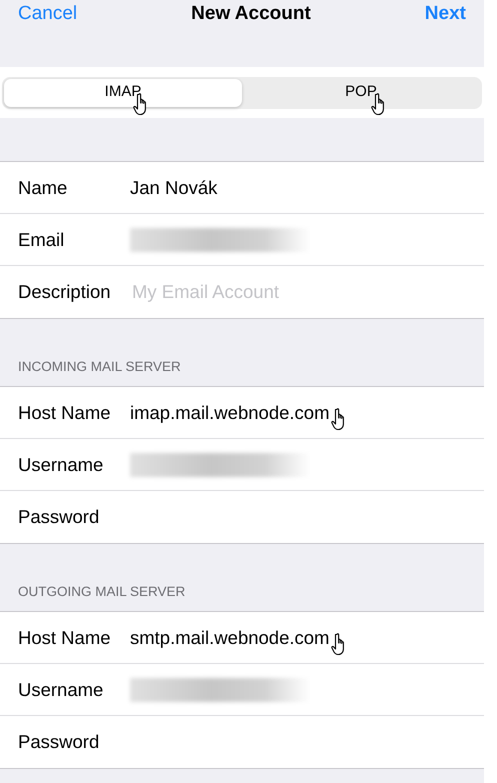 Image resolution: width=497 pixels, height=783 pixels. I want to click on nav-title: New Account, so click(251, 14).